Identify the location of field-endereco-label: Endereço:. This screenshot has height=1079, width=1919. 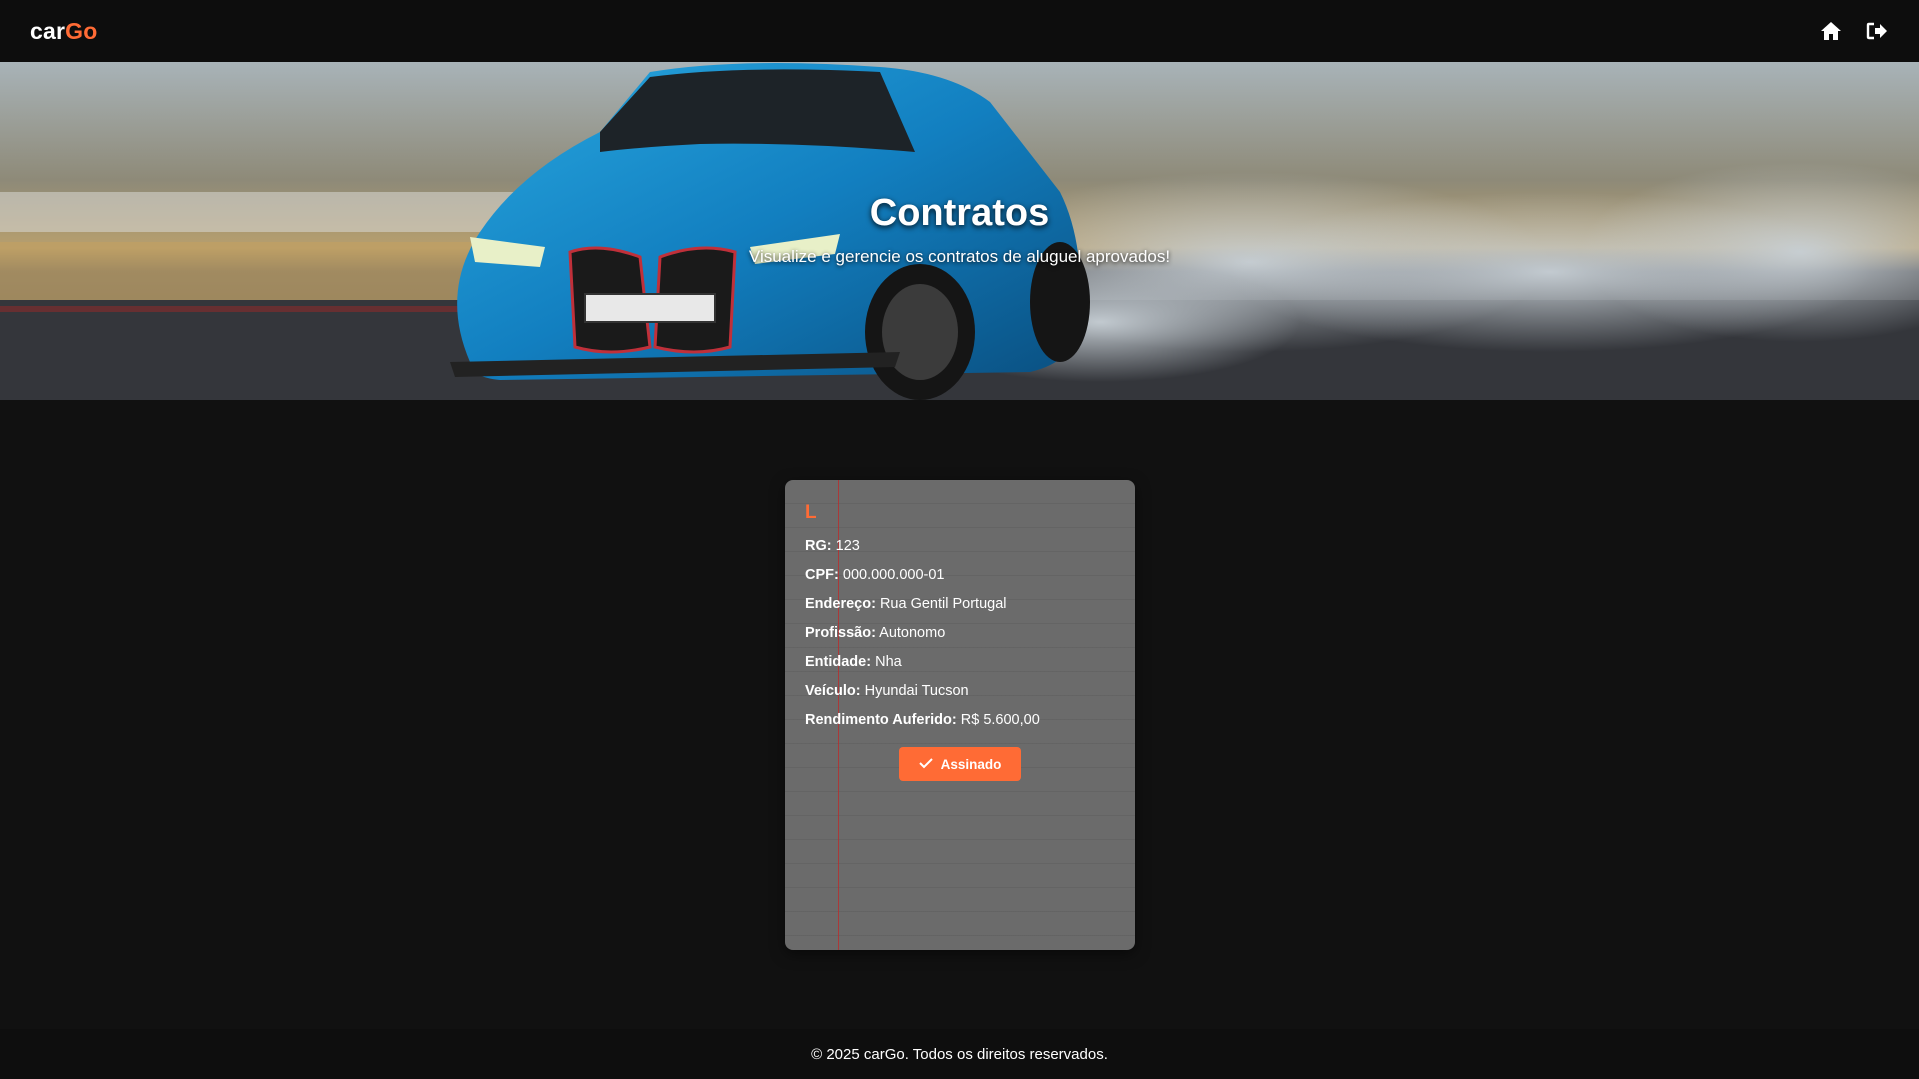
(840, 604).